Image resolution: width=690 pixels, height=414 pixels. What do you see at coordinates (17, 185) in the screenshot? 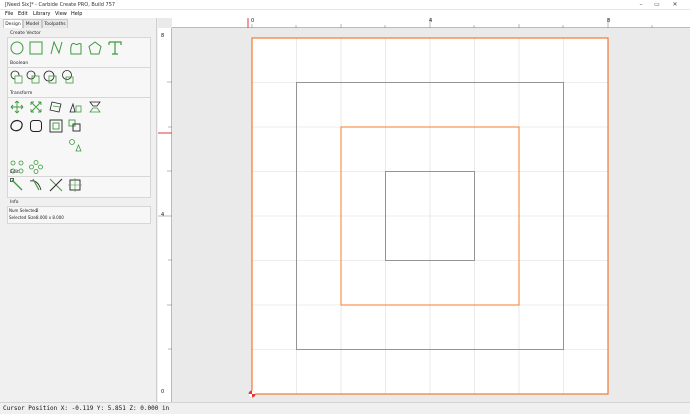
I see `node-edit-icon` at bounding box center [17, 185].